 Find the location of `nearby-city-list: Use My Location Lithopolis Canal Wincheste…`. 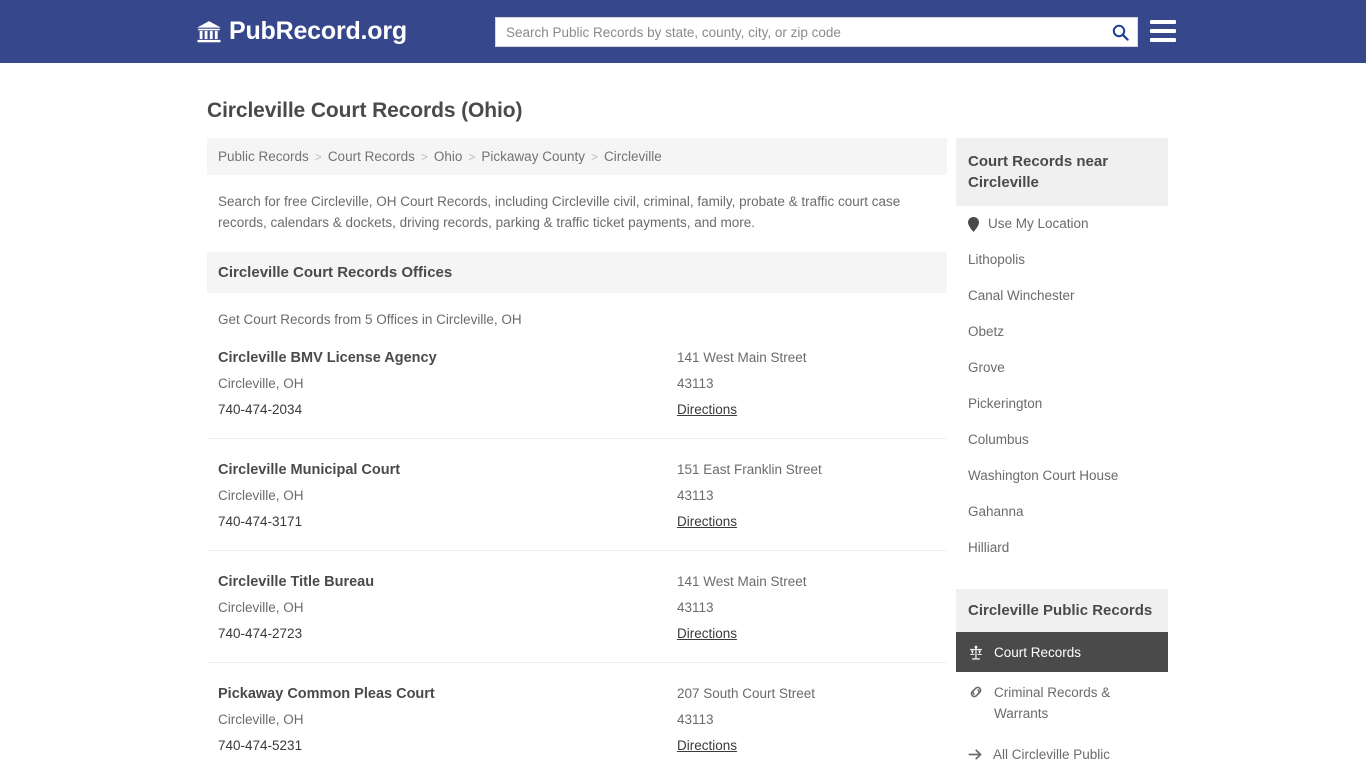

nearby-city-list: Use My Location Lithopolis Canal Wincheste… is located at coordinates (1062, 386).